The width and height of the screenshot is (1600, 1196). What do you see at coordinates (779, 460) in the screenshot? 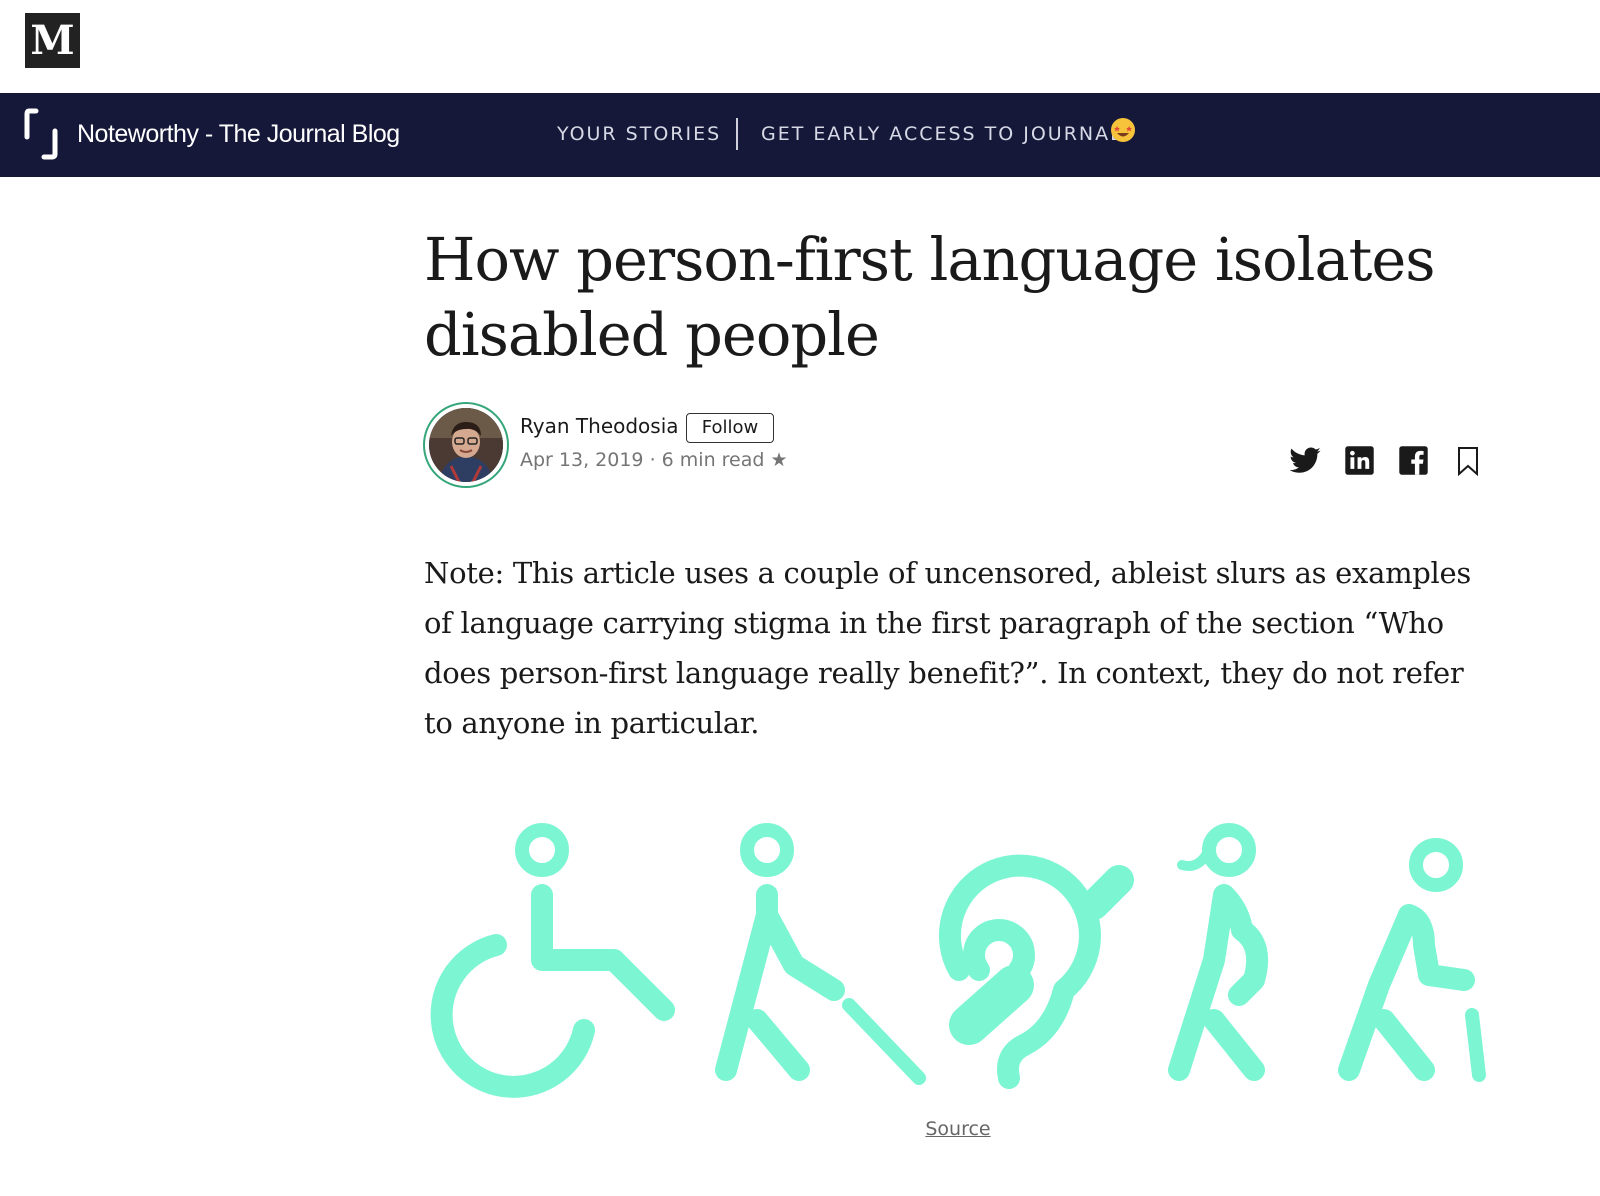
I see `member-star-icon: ★` at bounding box center [779, 460].